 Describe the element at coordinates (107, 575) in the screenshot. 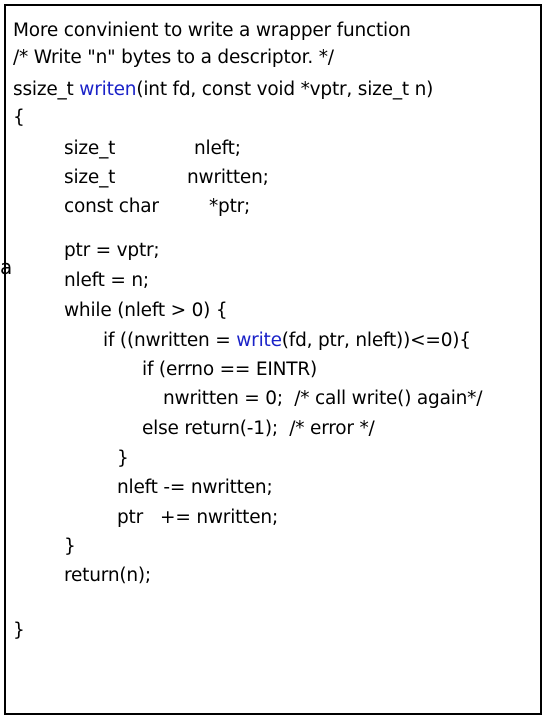

I see `code-line-return: return(n);` at that location.